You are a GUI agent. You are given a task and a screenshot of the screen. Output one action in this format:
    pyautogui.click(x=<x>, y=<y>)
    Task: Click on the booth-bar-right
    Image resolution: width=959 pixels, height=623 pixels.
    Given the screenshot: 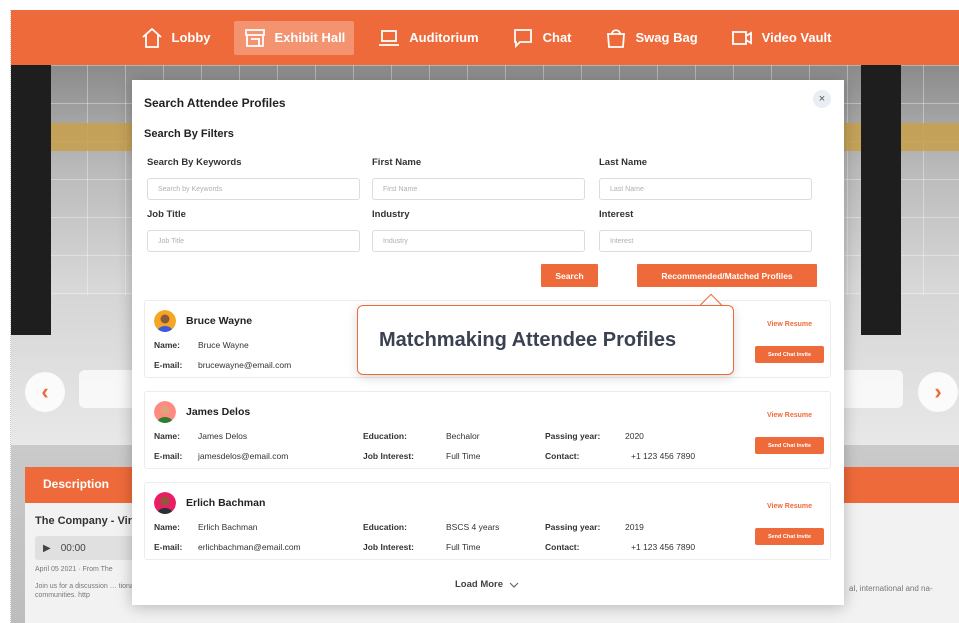 What is the action you would take?
    pyautogui.click(x=871, y=389)
    